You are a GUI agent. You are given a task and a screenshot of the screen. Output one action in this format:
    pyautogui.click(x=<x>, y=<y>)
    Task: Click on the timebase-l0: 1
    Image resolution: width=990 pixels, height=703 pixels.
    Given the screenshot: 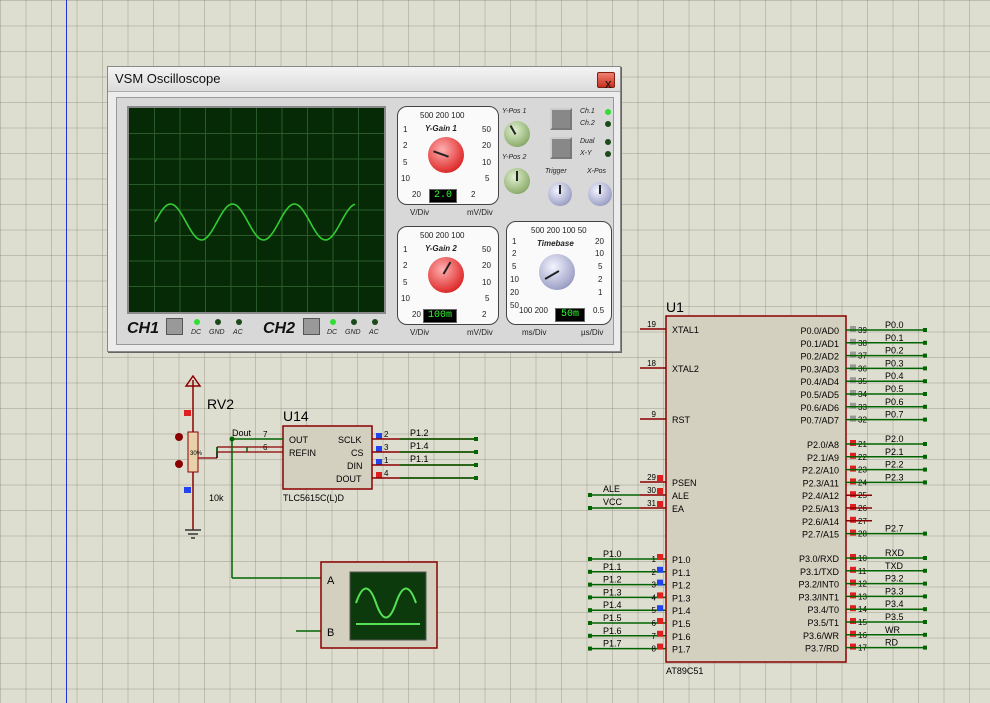 What is the action you would take?
    pyautogui.click(x=514, y=241)
    